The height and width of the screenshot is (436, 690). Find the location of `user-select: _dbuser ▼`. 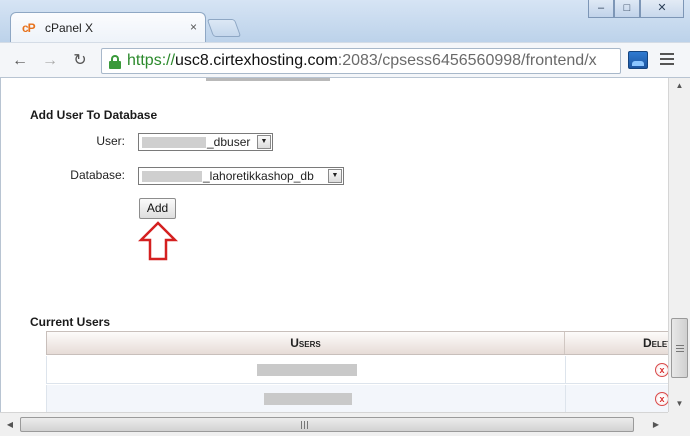

user-select: _dbuser ▼ is located at coordinates (205, 142).